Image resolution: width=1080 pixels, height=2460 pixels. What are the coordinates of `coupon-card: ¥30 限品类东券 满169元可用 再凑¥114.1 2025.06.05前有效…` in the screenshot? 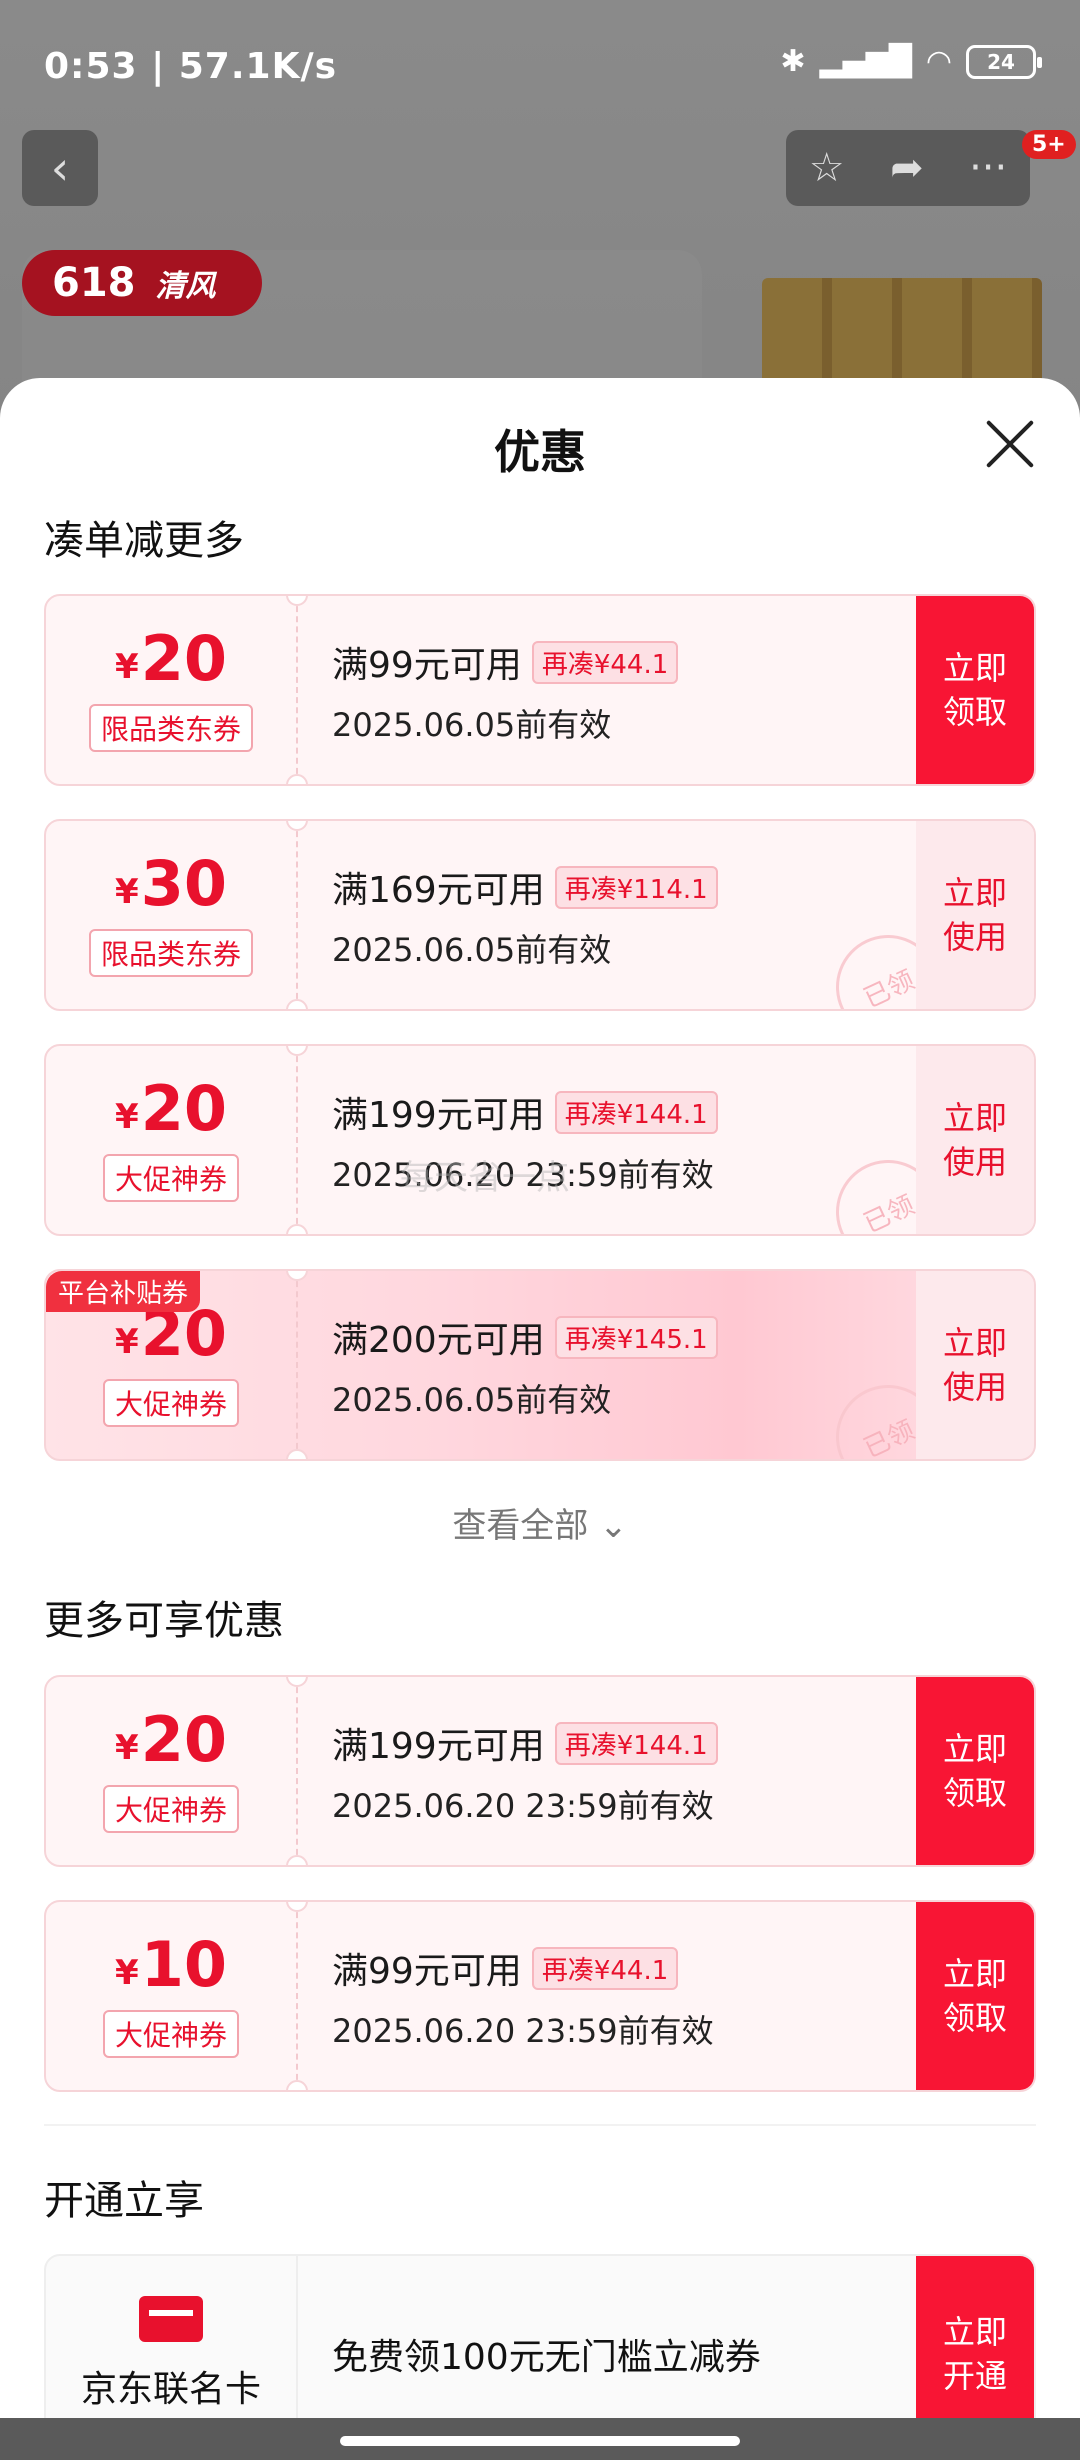 It's located at (540, 915).